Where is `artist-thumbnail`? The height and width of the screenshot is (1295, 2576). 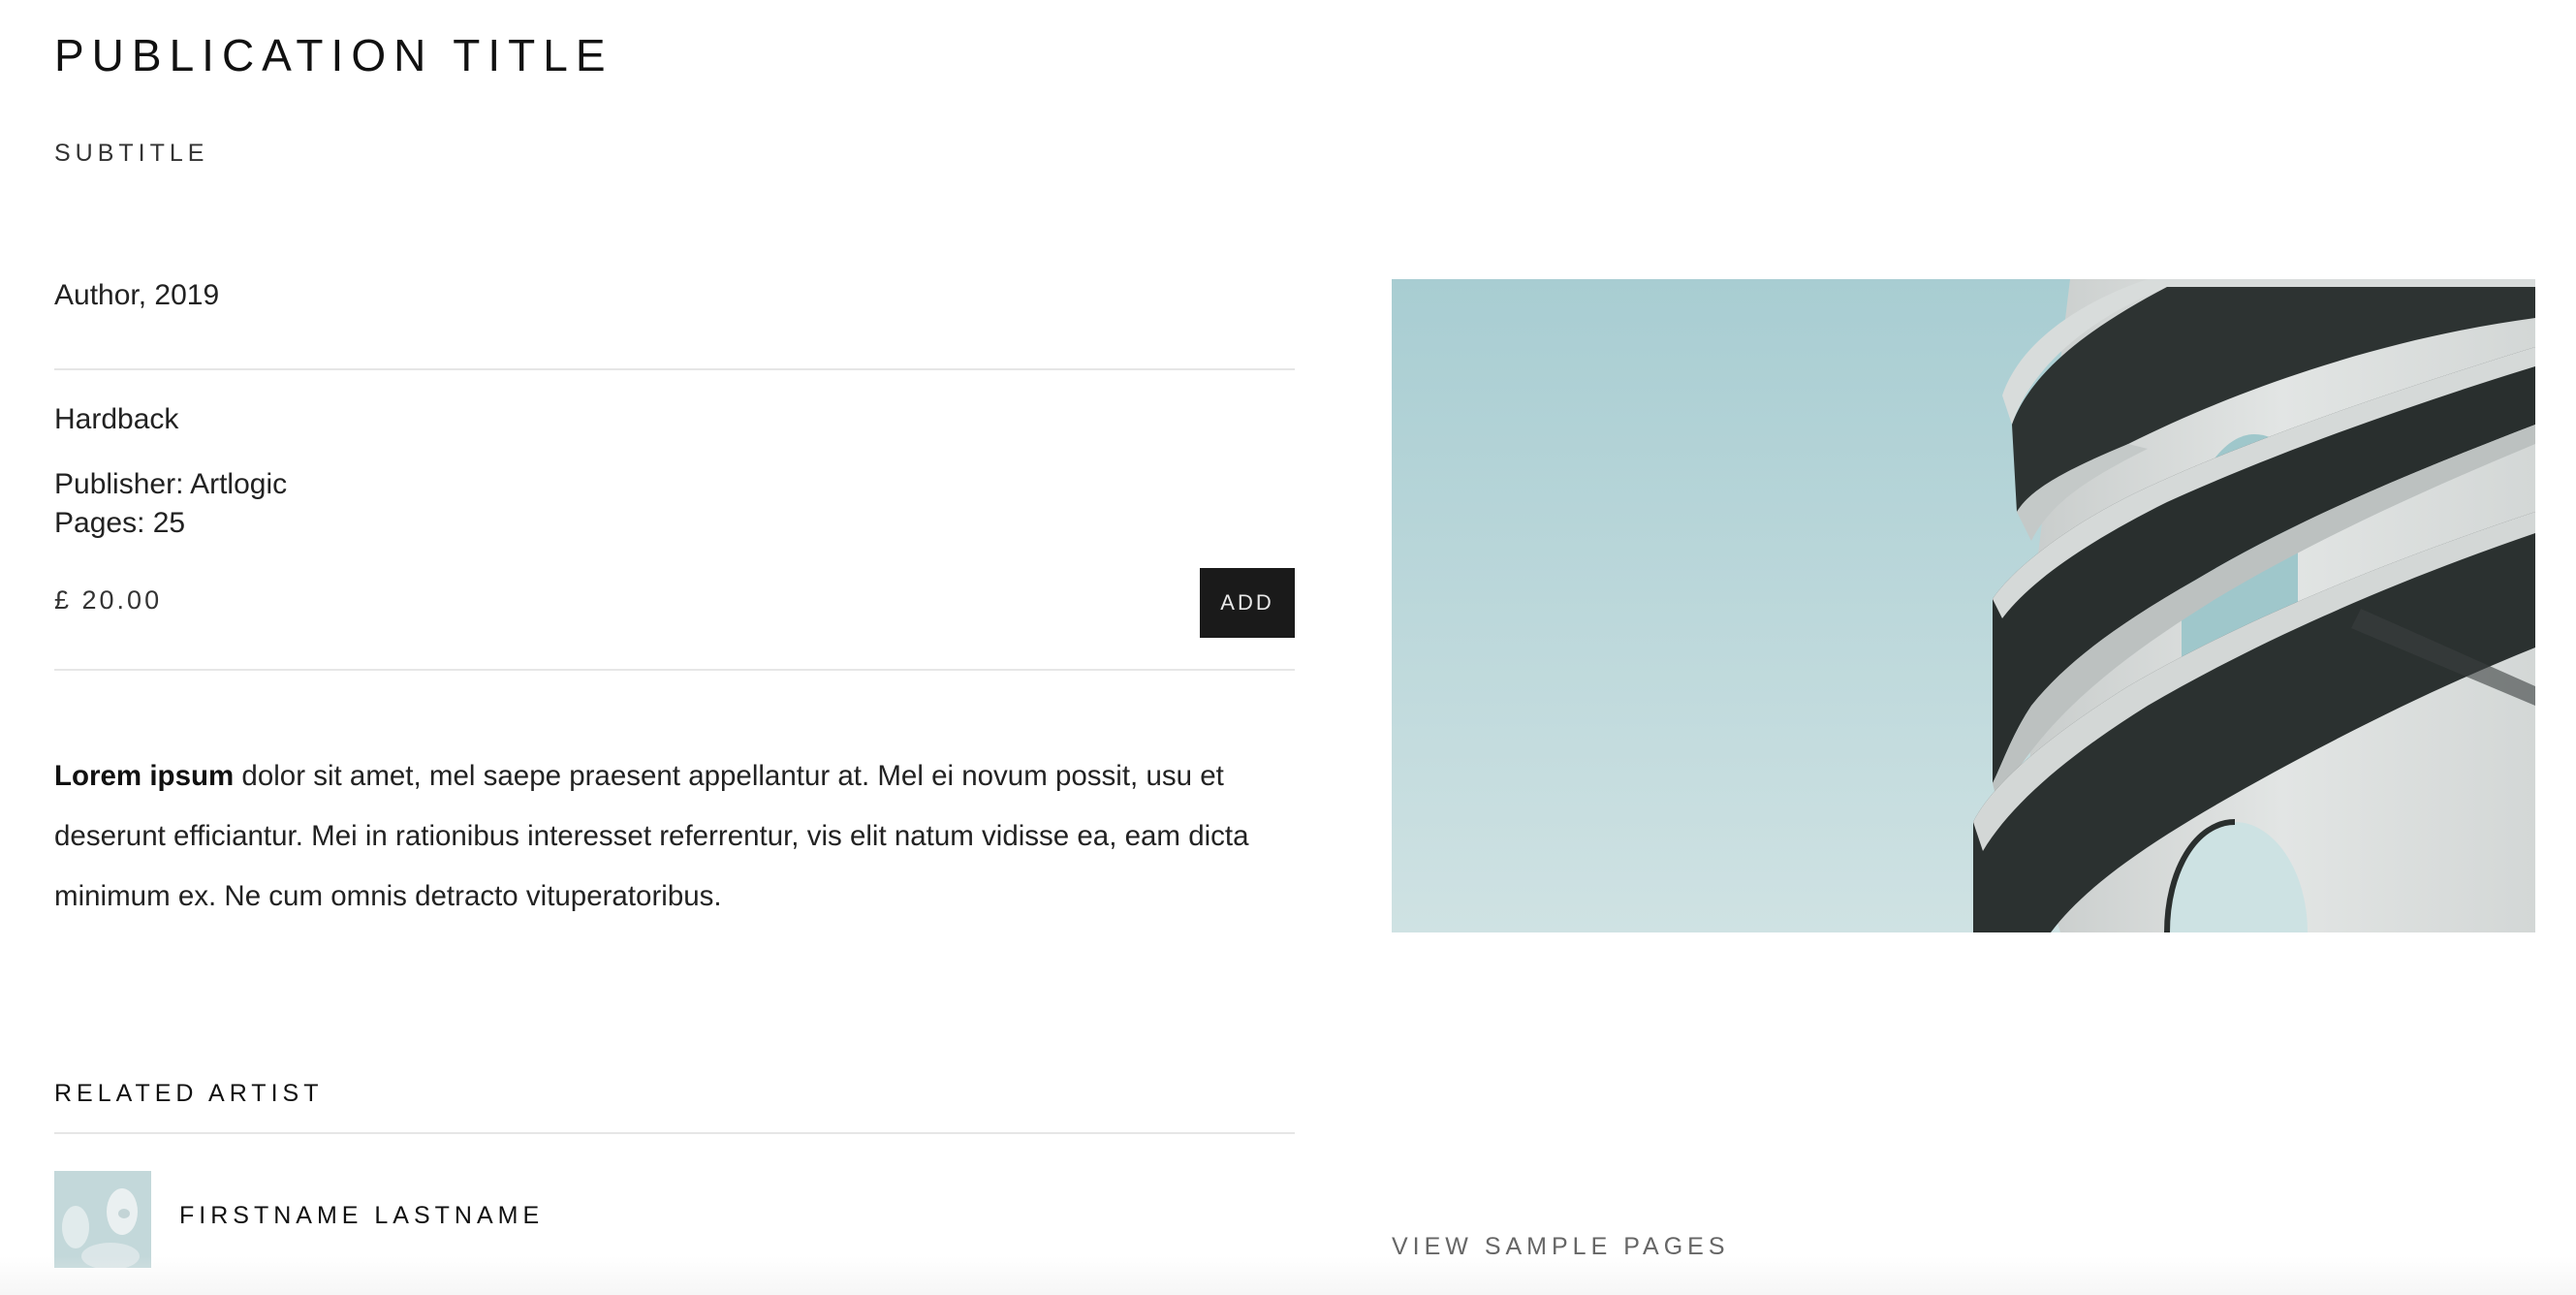 artist-thumbnail is located at coordinates (102, 1219).